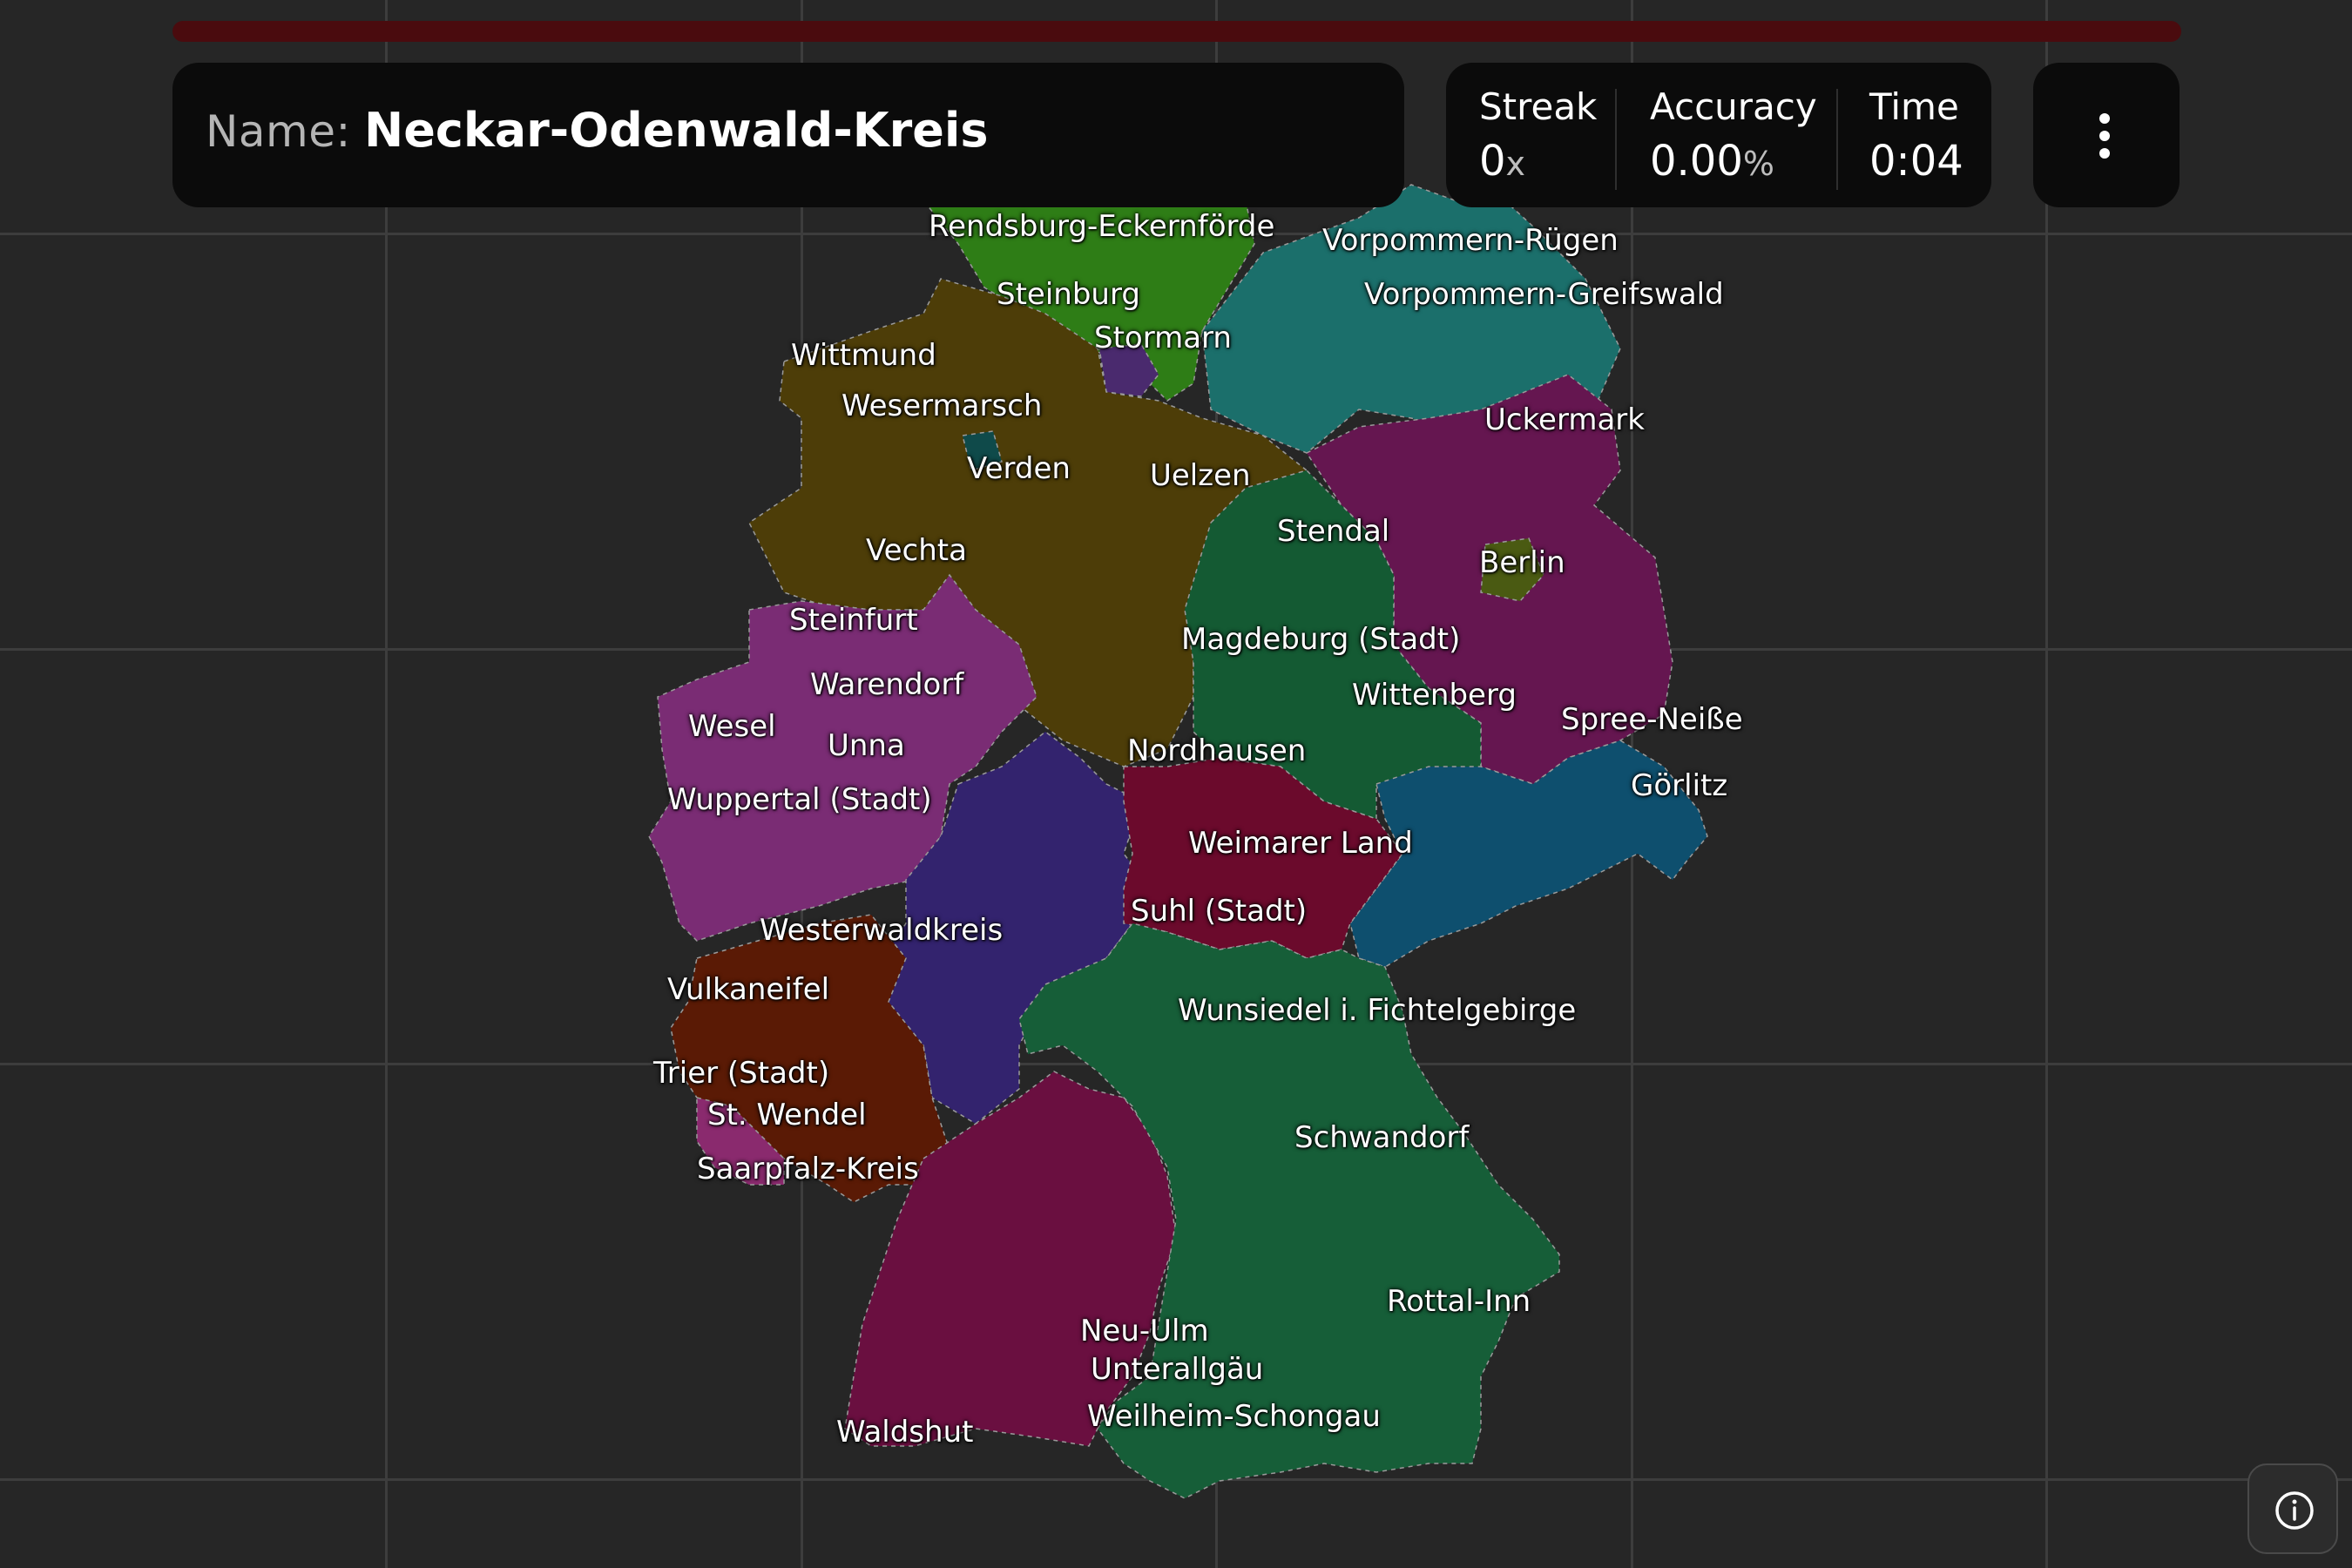 The height and width of the screenshot is (1568, 2352). Describe the element at coordinates (1434, 695) in the screenshot. I see `map-label: Wittenberg` at that location.